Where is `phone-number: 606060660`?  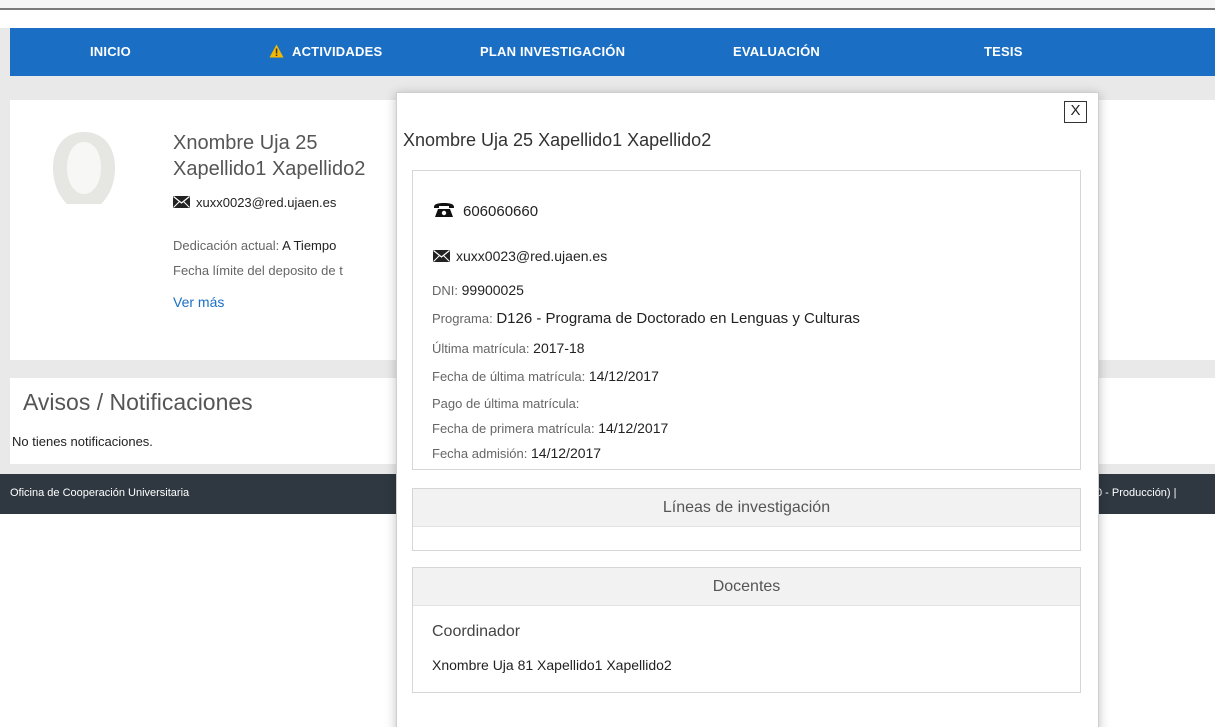
phone-number: 606060660 is located at coordinates (501, 211).